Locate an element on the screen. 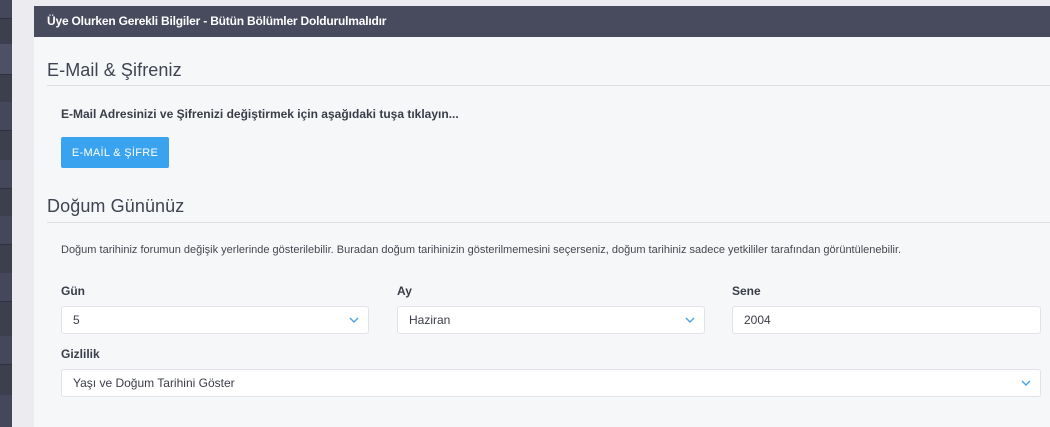 The width and height of the screenshot is (1050, 427). year-input: 2004 is located at coordinates (886, 320).